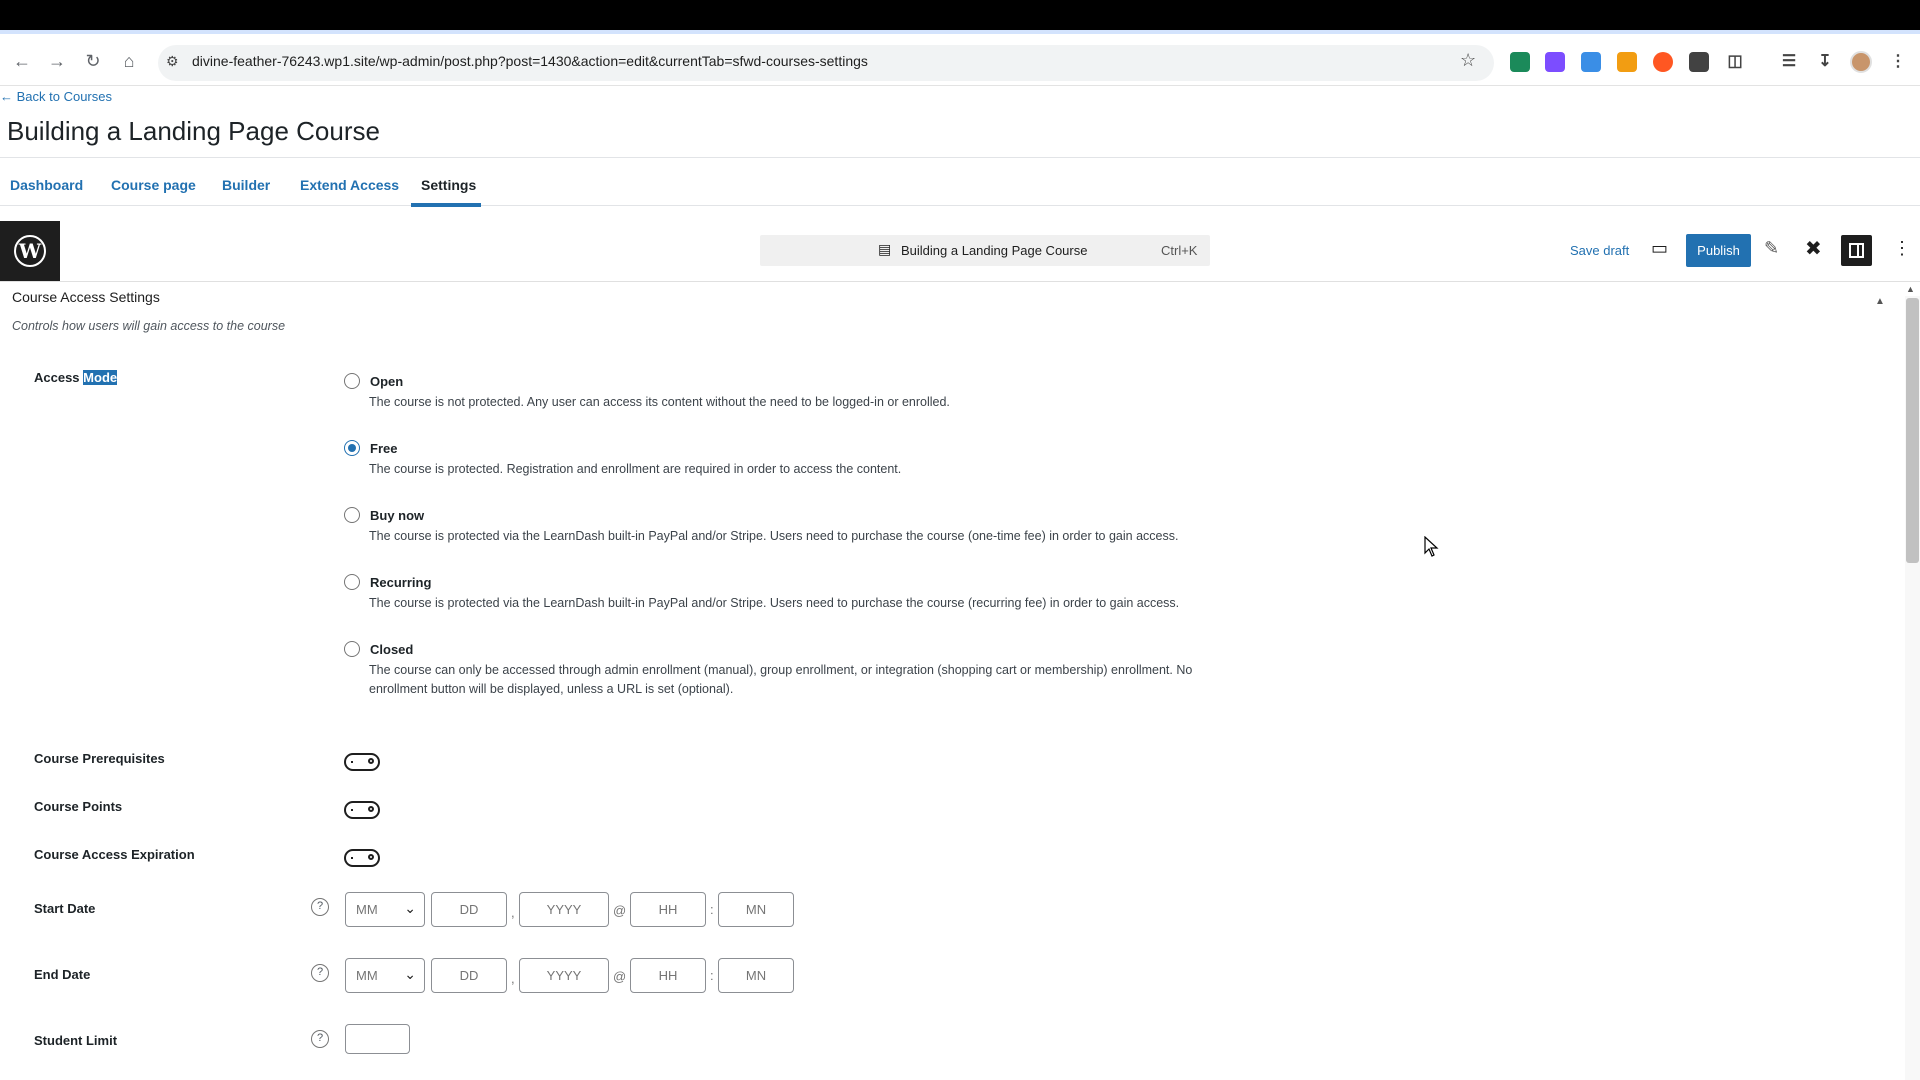  What do you see at coordinates (57, 377) in the screenshot?
I see `access-mode-label-prefix: Access` at bounding box center [57, 377].